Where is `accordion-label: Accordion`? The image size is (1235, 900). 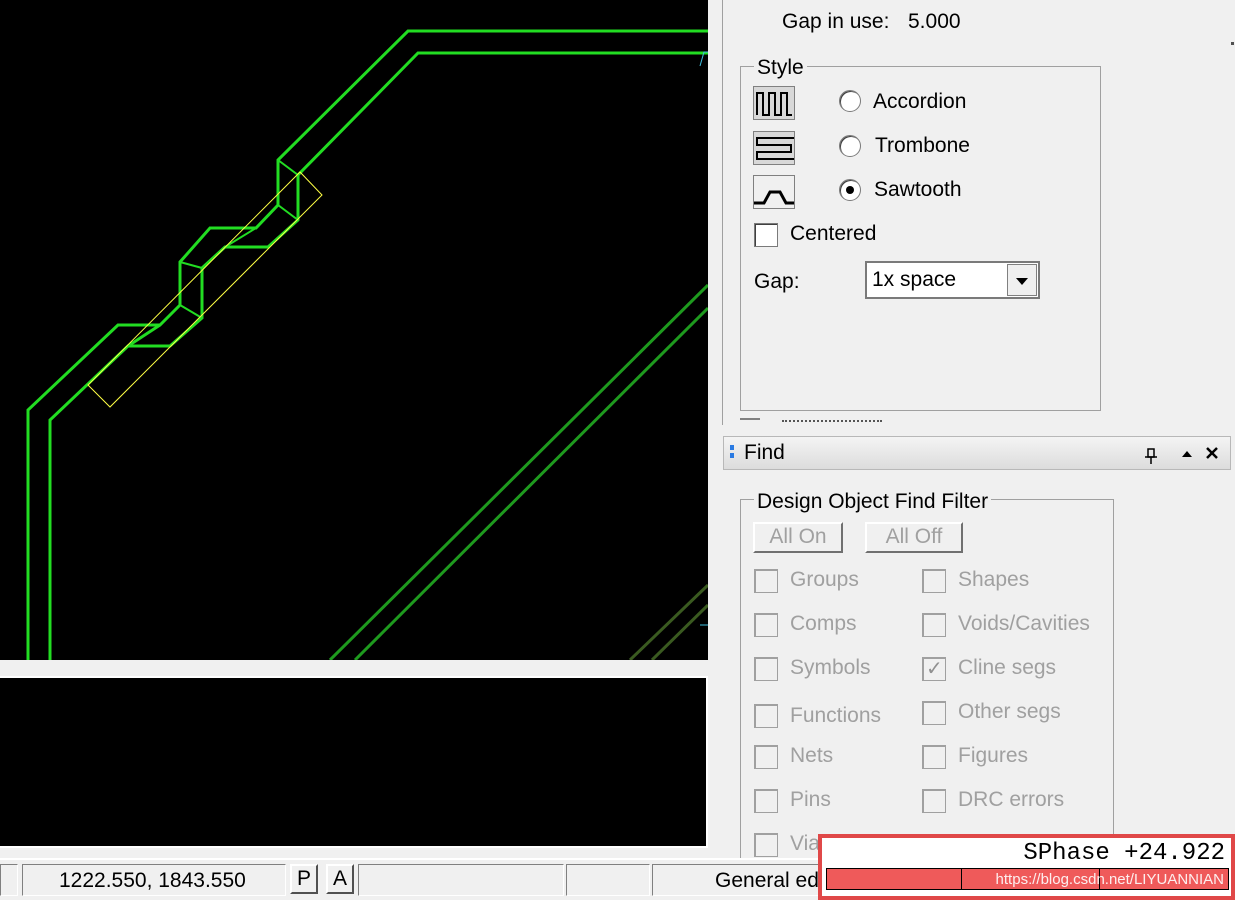
accordion-label: Accordion is located at coordinates (920, 101).